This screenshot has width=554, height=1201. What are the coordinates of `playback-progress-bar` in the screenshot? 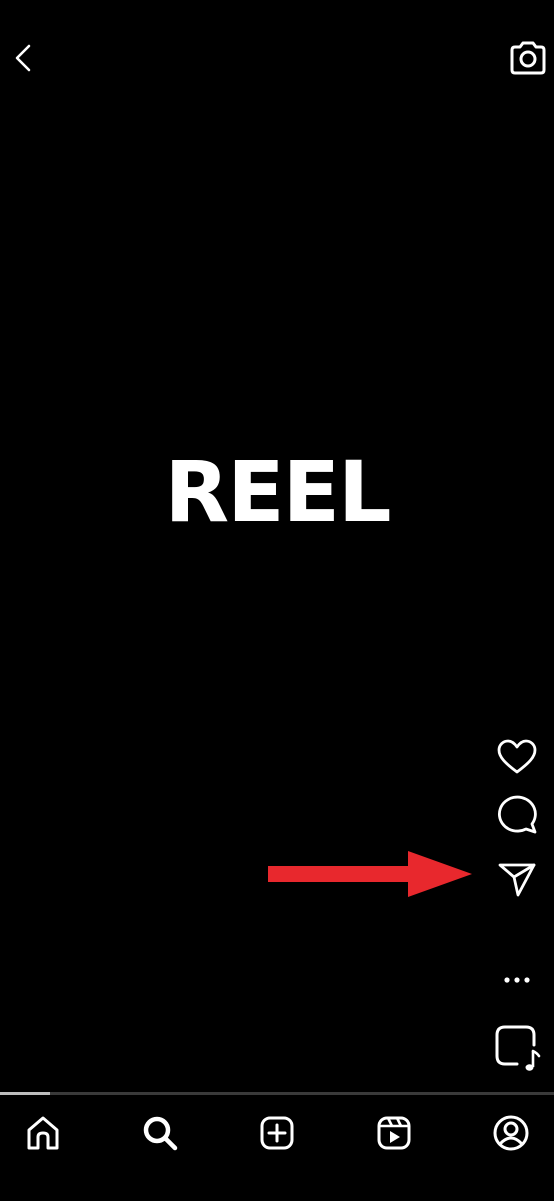 It's located at (277, 1093).